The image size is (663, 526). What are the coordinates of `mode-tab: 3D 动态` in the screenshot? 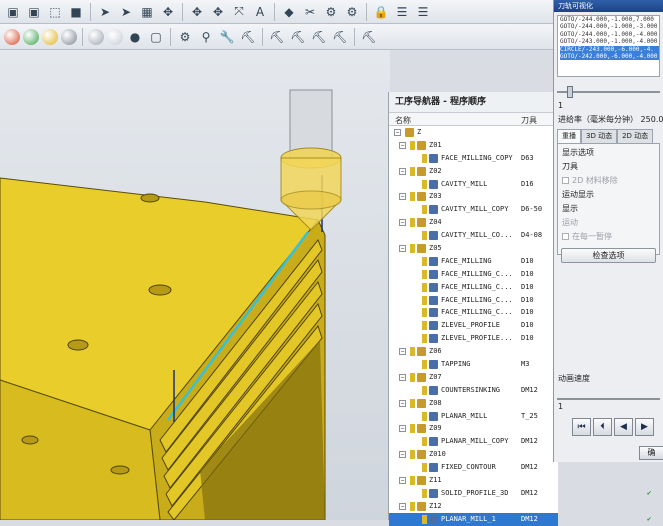 It's located at (599, 136).